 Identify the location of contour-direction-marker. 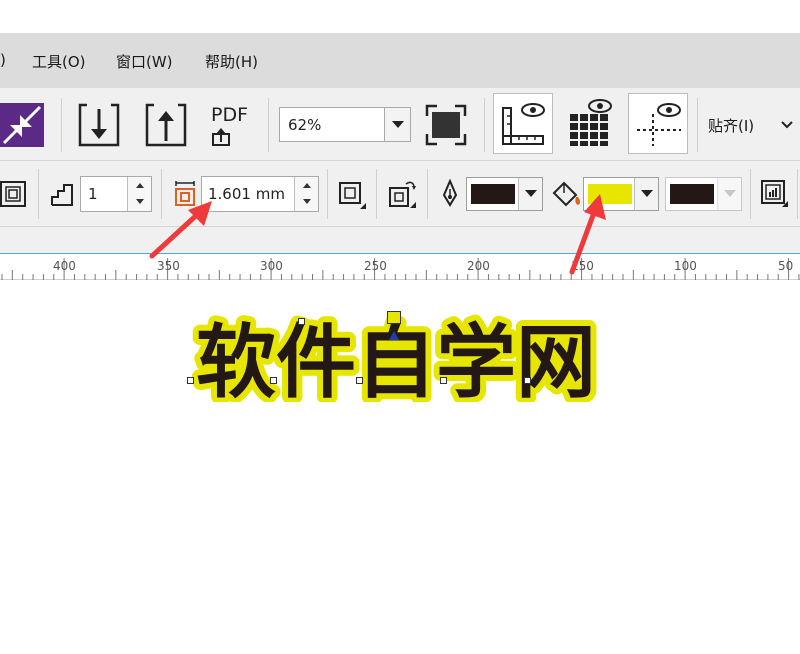
(394, 335).